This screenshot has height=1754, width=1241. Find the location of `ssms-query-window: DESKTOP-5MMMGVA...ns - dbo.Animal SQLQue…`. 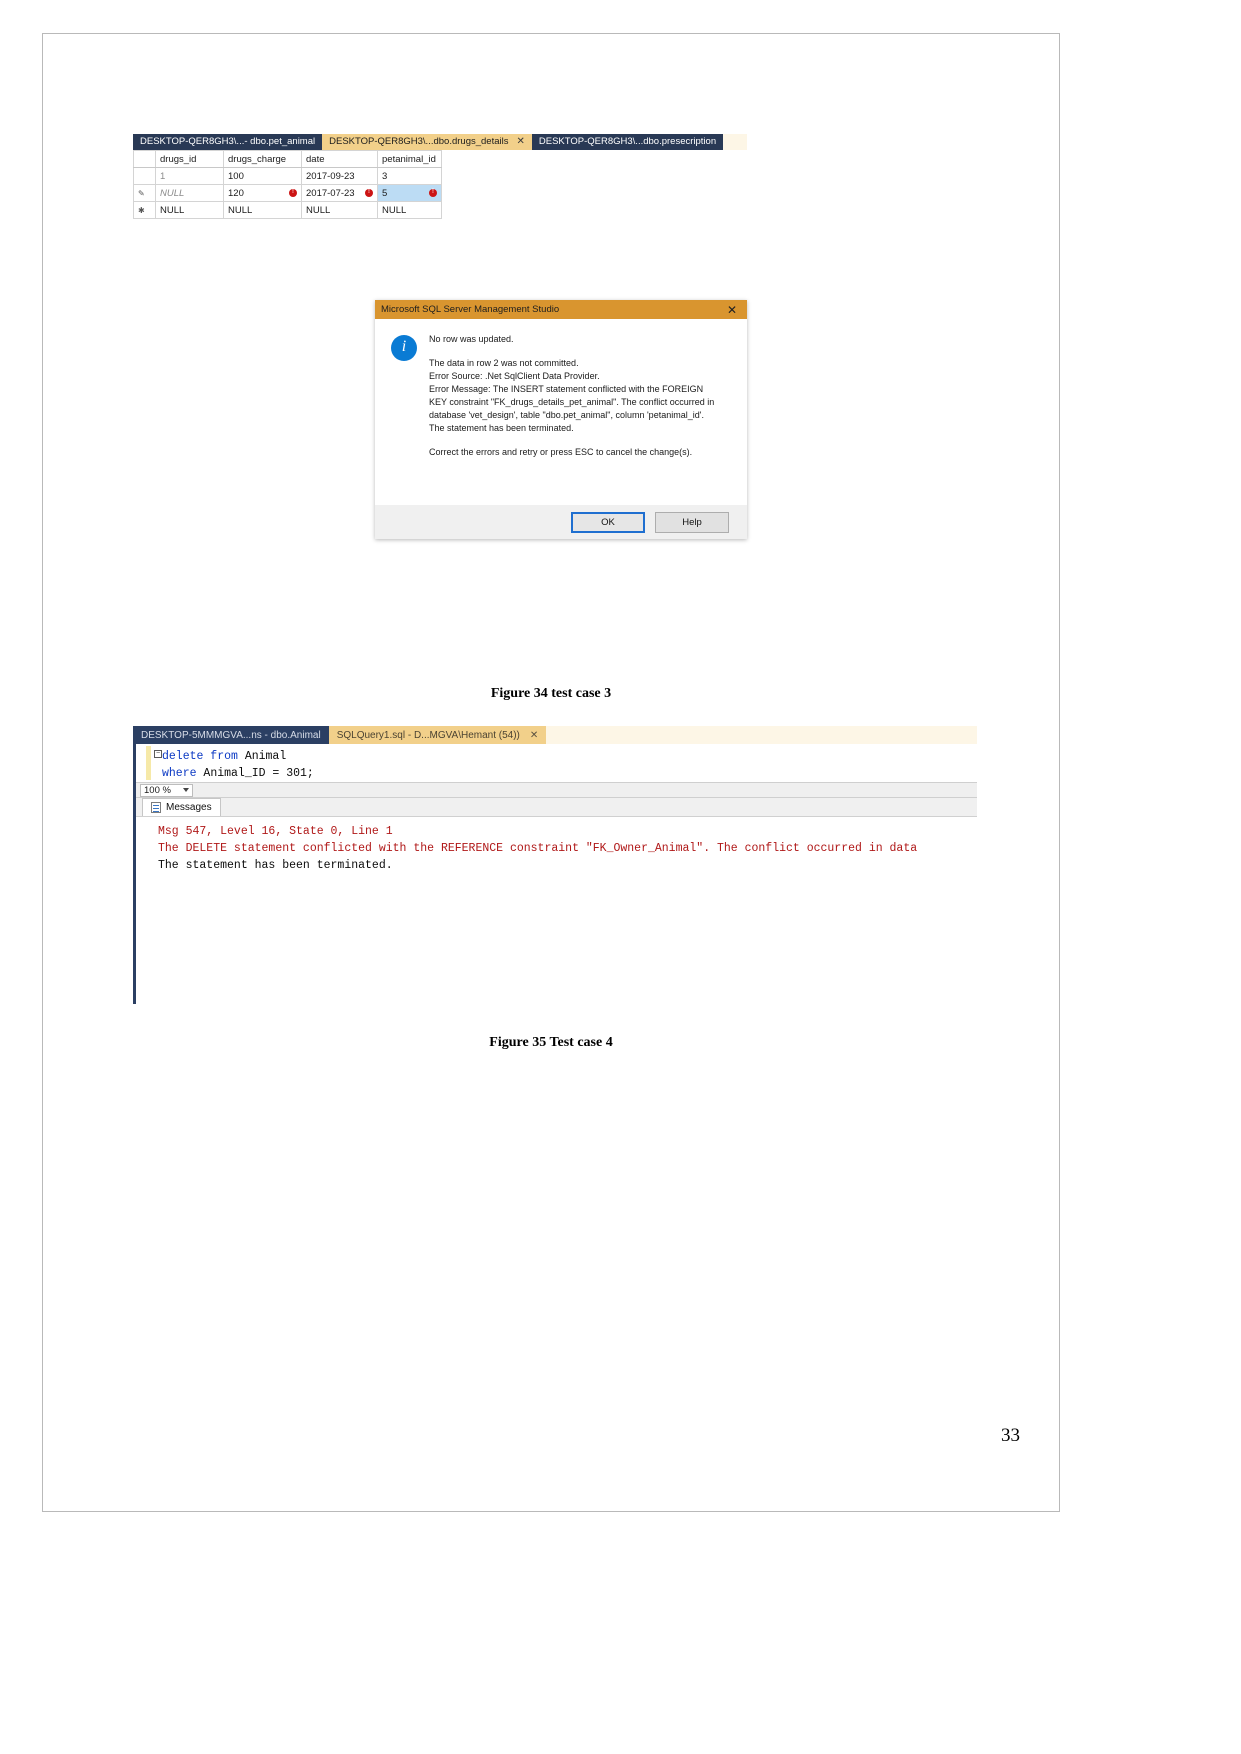

ssms-query-window: DESKTOP-5MMMGVA...ns - dbo.Animal SQLQue… is located at coordinates (555, 865).